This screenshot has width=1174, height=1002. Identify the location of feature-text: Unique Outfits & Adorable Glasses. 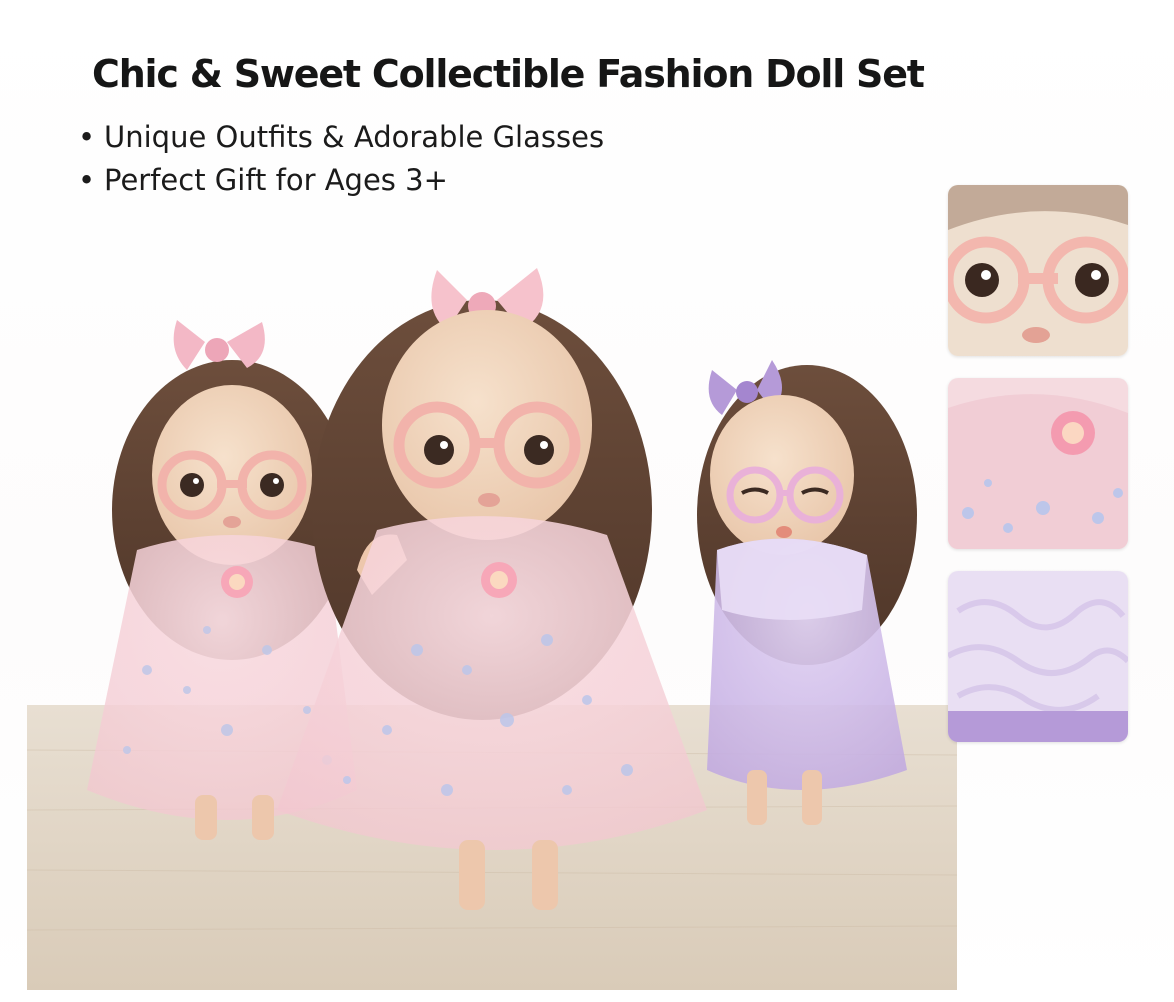
(354, 137).